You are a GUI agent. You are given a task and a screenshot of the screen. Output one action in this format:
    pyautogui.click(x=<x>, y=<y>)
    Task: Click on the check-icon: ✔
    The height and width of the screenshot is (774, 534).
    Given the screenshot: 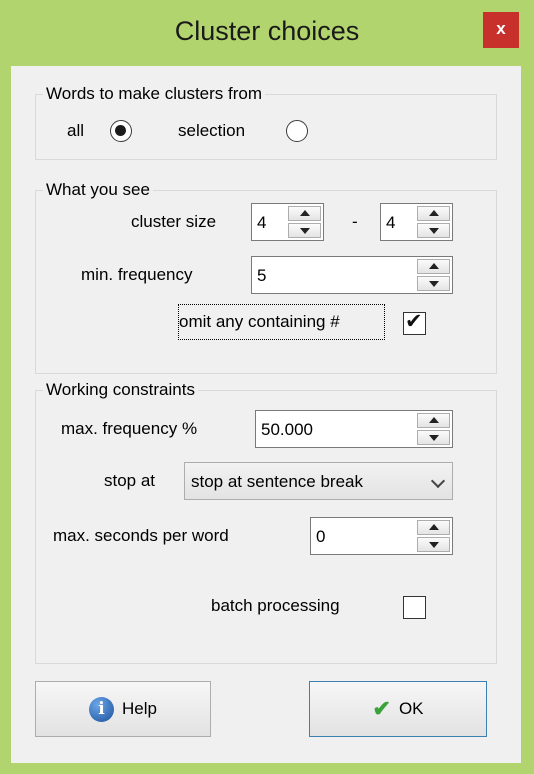 What is the action you would take?
    pyautogui.click(x=381, y=708)
    